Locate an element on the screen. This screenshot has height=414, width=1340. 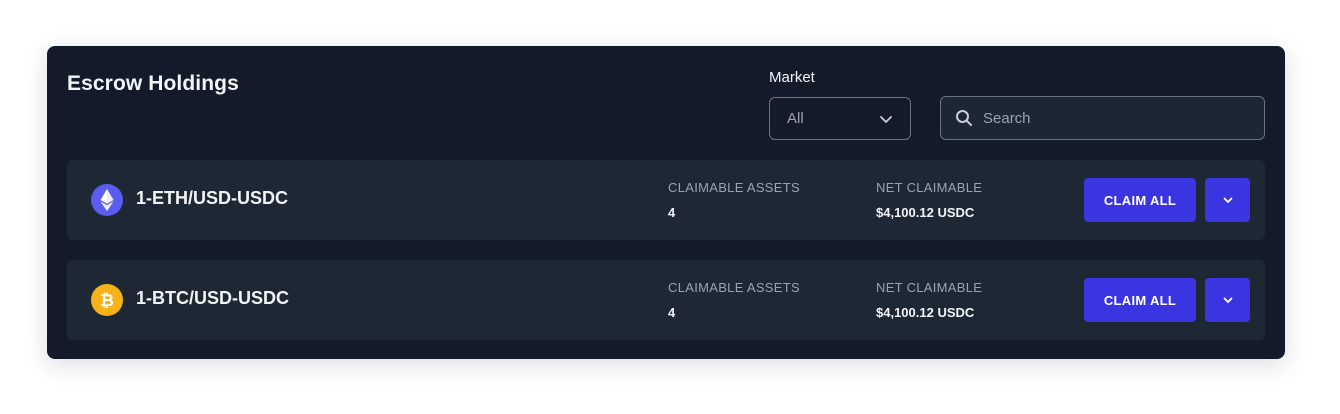
search-box is located at coordinates (1102, 118).